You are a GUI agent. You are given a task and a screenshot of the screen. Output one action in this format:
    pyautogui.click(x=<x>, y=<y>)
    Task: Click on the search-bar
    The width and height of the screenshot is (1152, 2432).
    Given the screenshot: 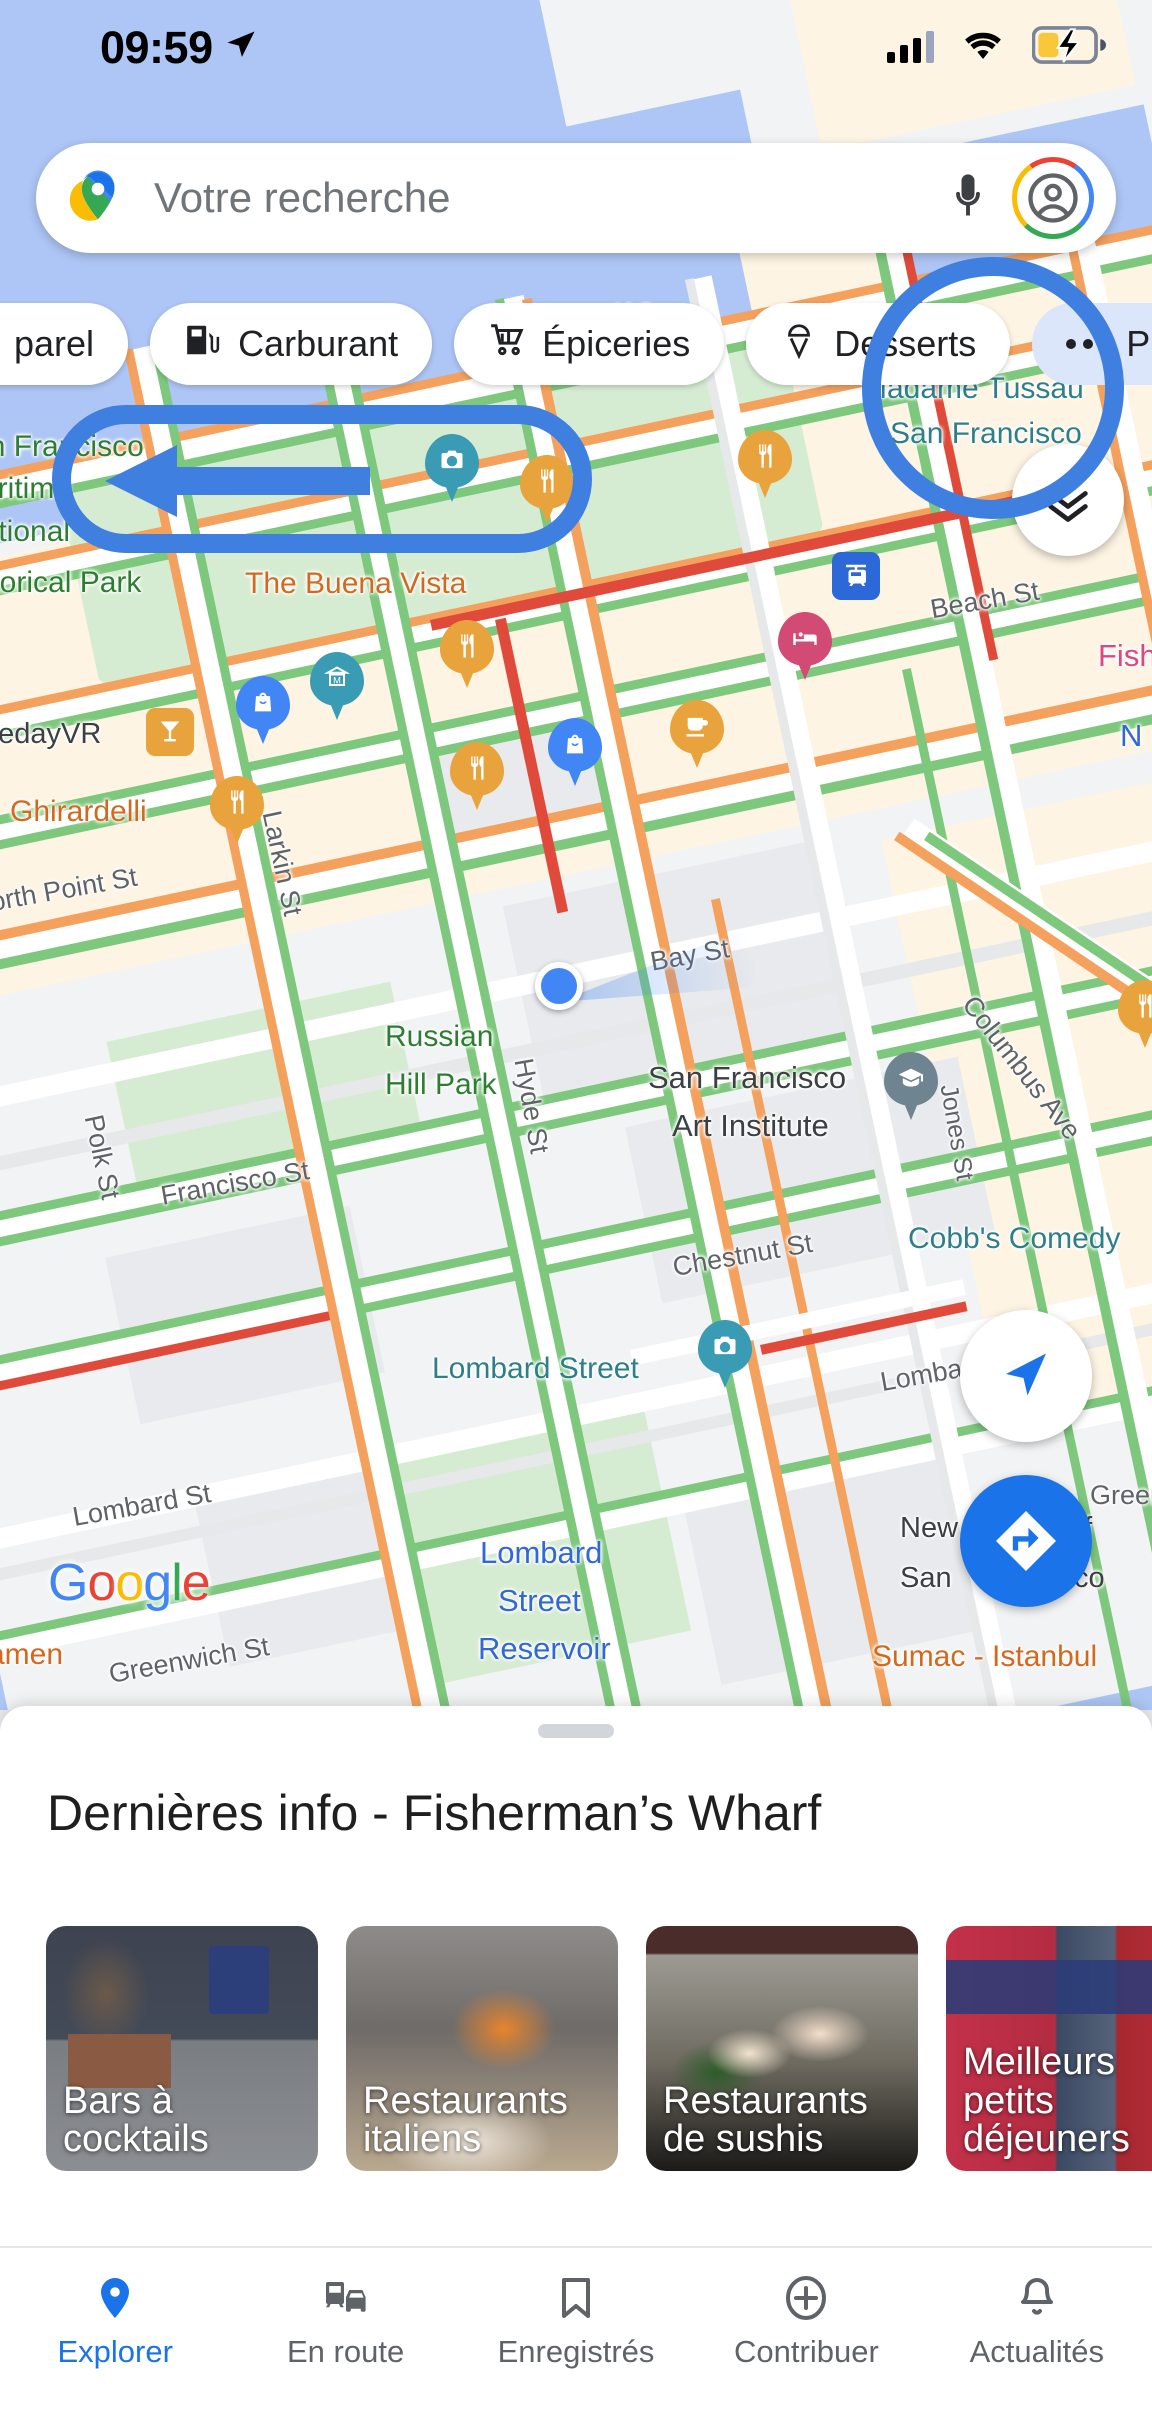 What is the action you would take?
    pyautogui.click(x=576, y=198)
    